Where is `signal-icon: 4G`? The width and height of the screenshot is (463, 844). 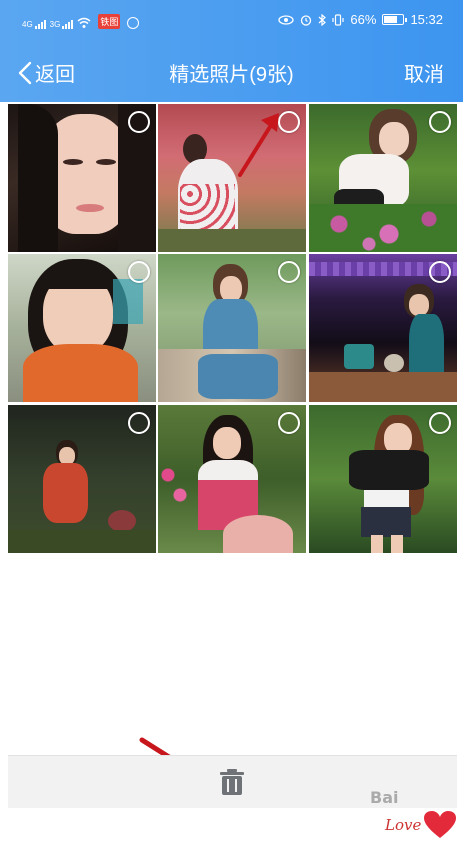
signal-icon: 4G is located at coordinates (34, 24).